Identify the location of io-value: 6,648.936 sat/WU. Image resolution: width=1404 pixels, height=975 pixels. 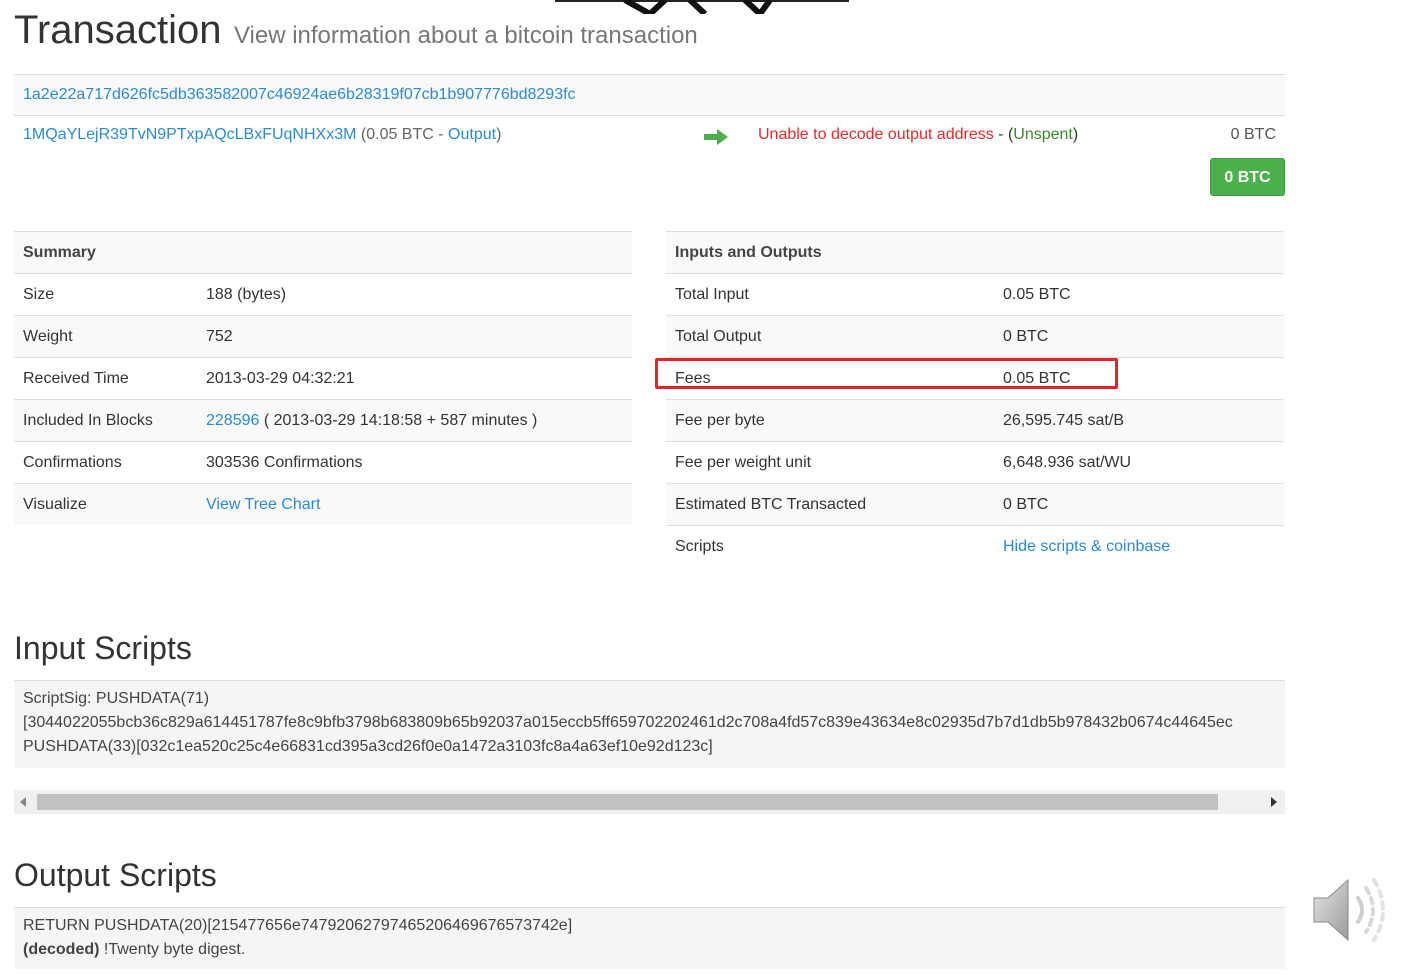
(1139, 462).